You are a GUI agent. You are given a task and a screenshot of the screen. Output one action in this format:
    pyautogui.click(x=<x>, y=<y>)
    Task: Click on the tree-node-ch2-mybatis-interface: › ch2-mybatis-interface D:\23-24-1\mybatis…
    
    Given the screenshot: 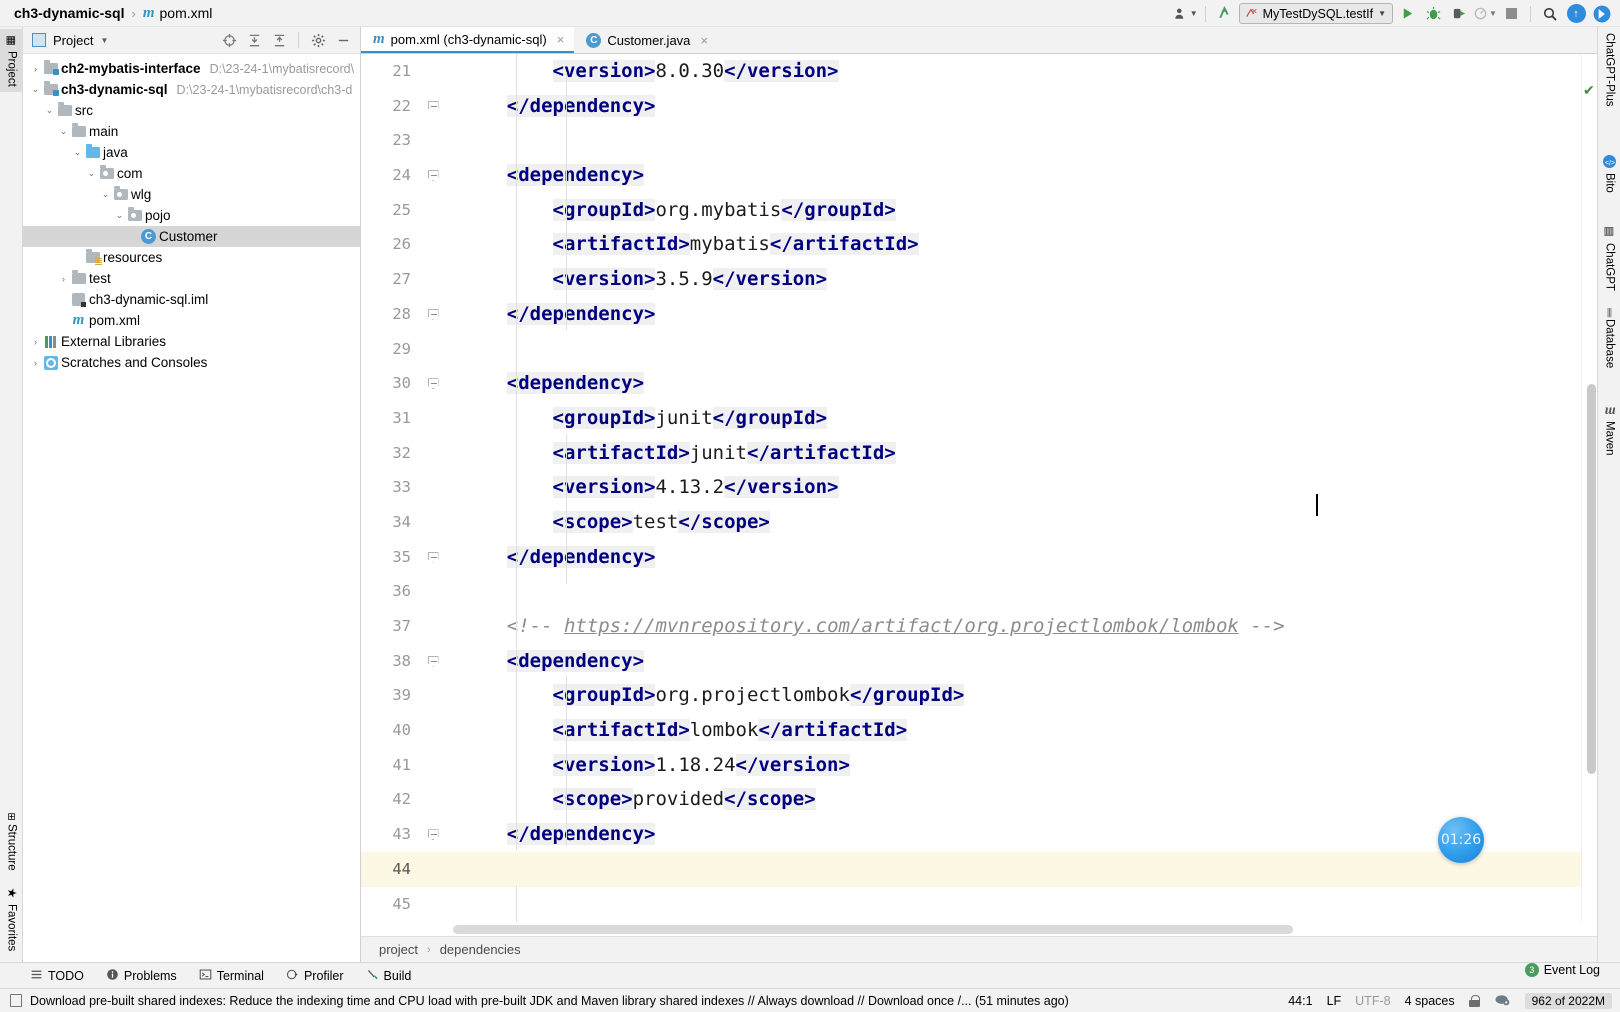 What is the action you would take?
    pyautogui.click(x=191, y=68)
    